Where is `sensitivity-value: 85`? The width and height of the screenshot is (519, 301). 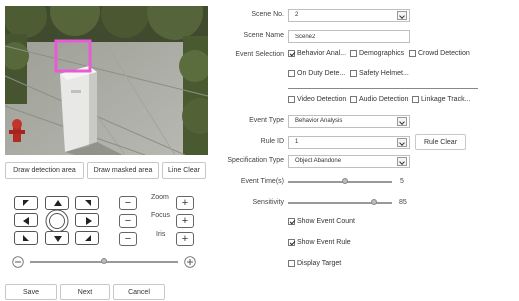 sensitivity-value: 85 is located at coordinates (403, 202).